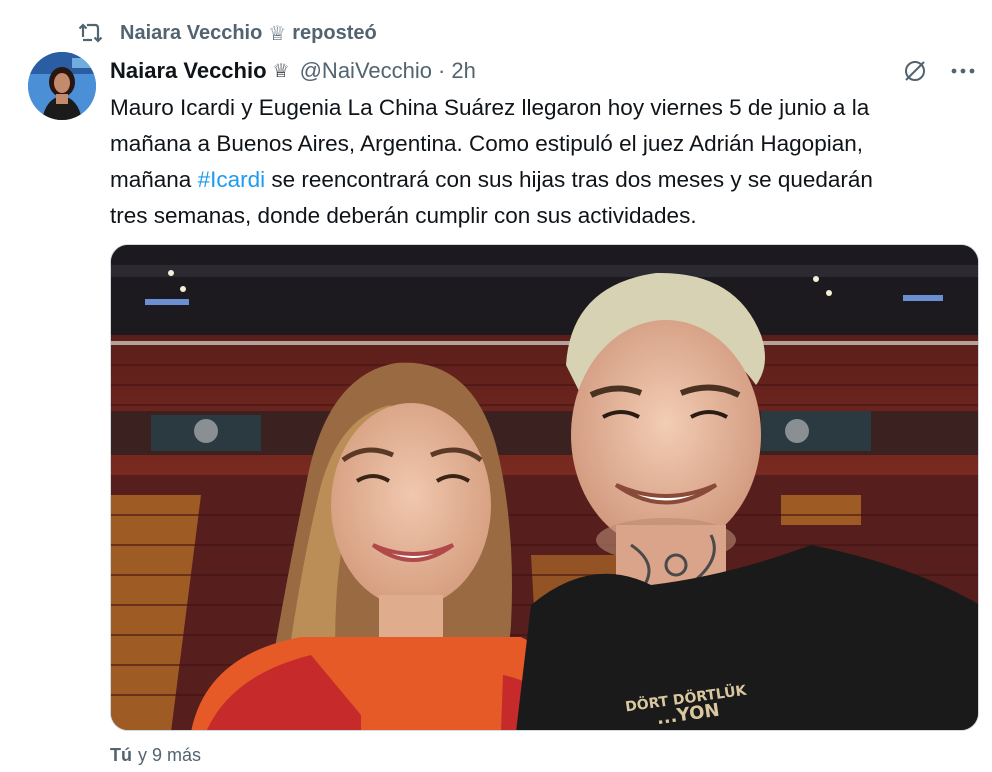 This screenshot has width=992, height=772. I want to click on tweet-header: Naiara Vecchio ♕ @NaiVecchio · 2h, so click(293, 71).